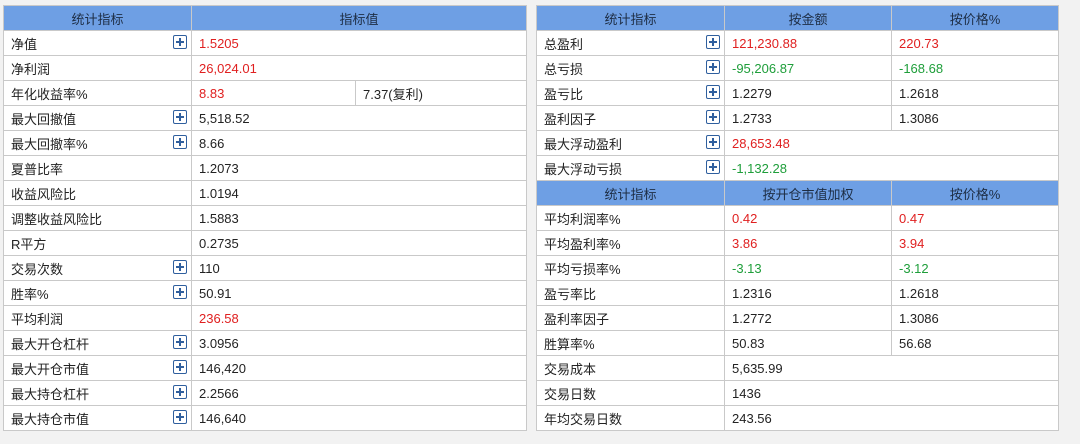 The width and height of the screenshot is (1080, 444). Describe the element at coordinates (630, 43) in the screenshot. I see `indicator-cell: 总盈利` at that location.